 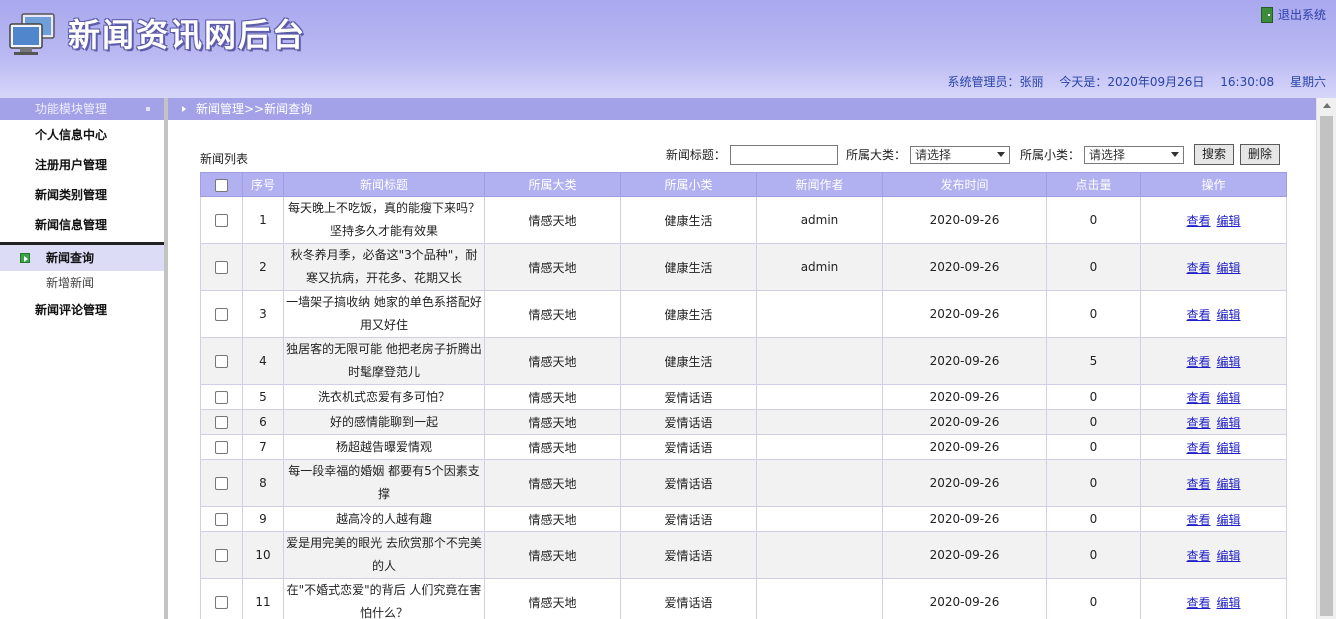 I want to click on cell-no: 1, so click(x=263, y=220).